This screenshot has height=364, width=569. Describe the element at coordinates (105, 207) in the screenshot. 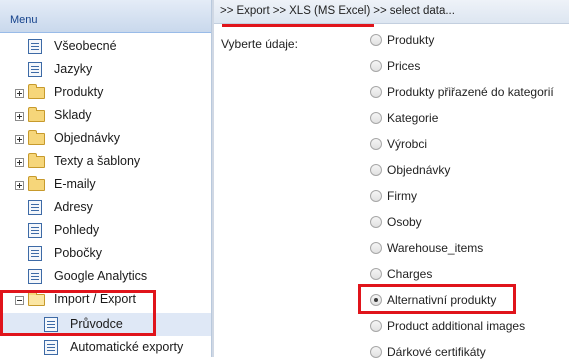

I see `sidebar-item-adresy: Adresy` at that location.